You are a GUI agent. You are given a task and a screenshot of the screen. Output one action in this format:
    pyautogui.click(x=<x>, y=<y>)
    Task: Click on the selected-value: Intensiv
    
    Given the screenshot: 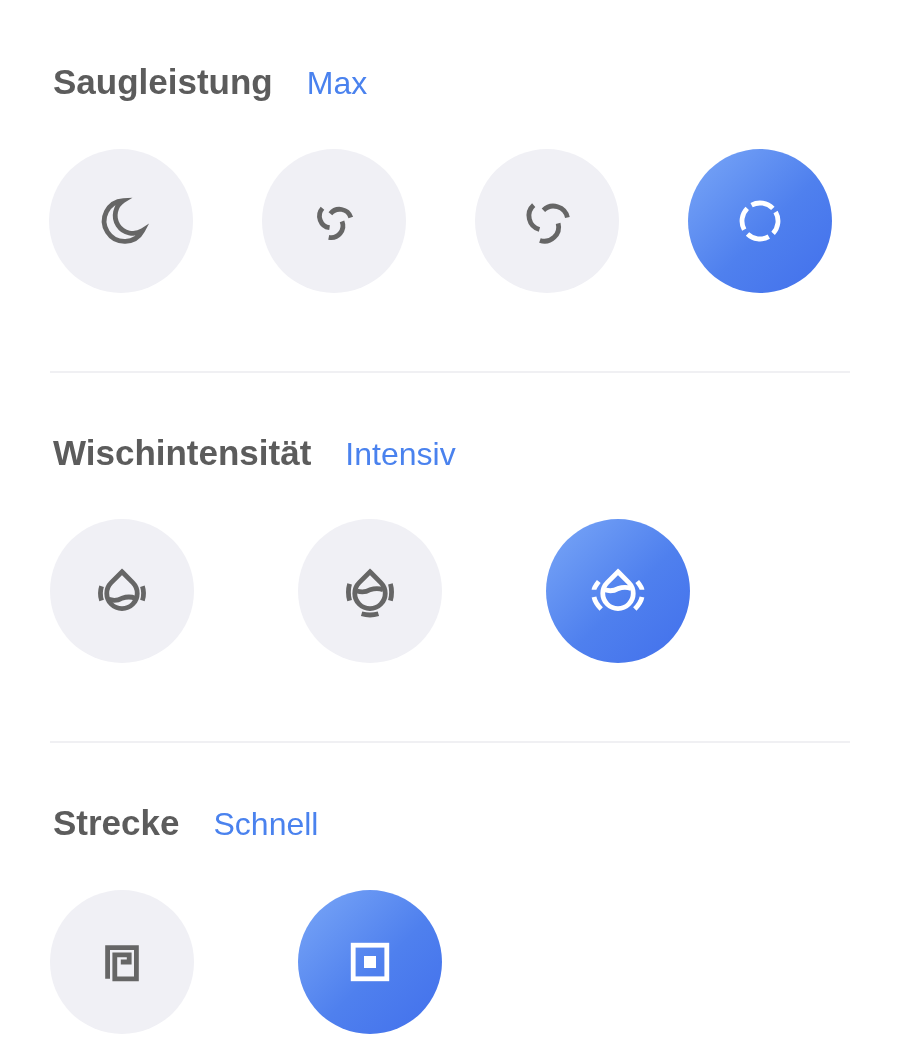 What is the action you would take?
    pyautogui.click(x=400, y=454)
    